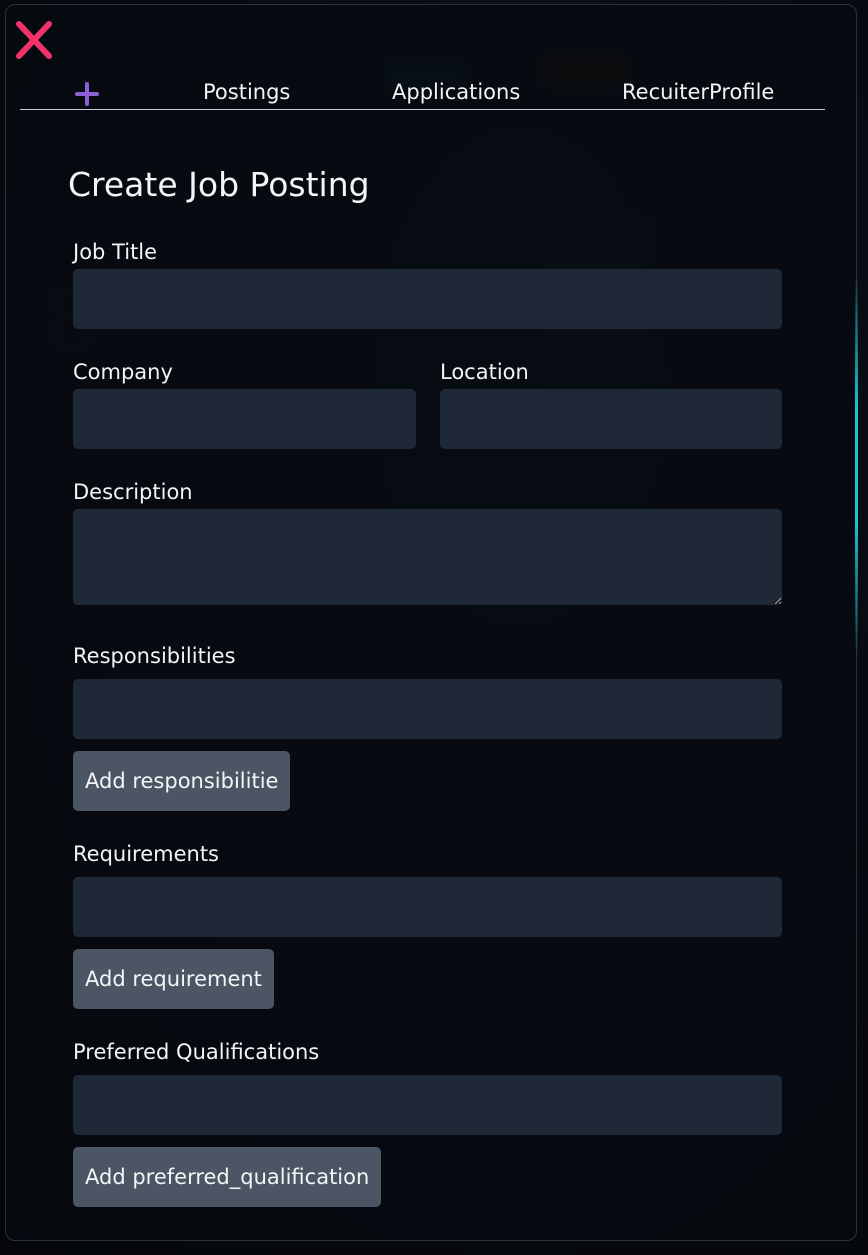 The image size is (868, 1255). Describe the element at coordinates (227, 1177) in the screenshot. I see `add-preferred-qualification-button: Add preferred_qualification` at that location.